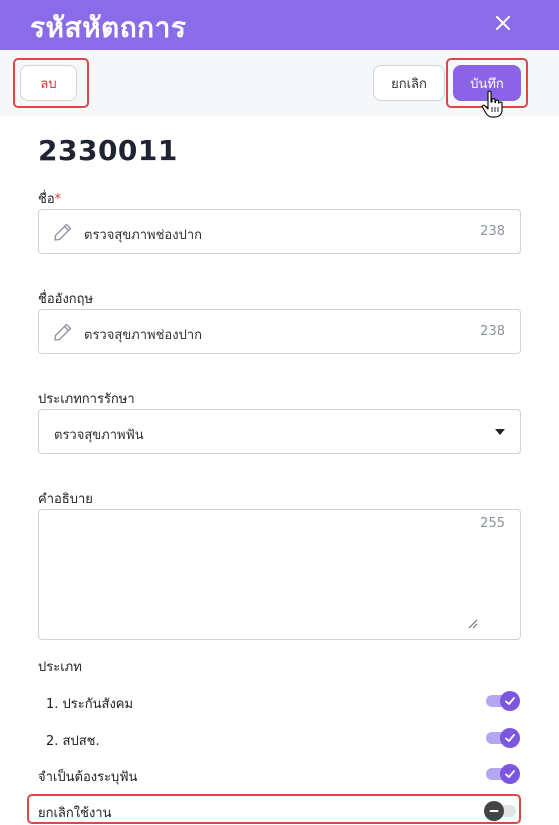  What do you see at coordinates (279, 431) in the screenshot?
I see `treatment-type-select: ตรวจสุขภาพฟัน` at bounding box center [279, 431].